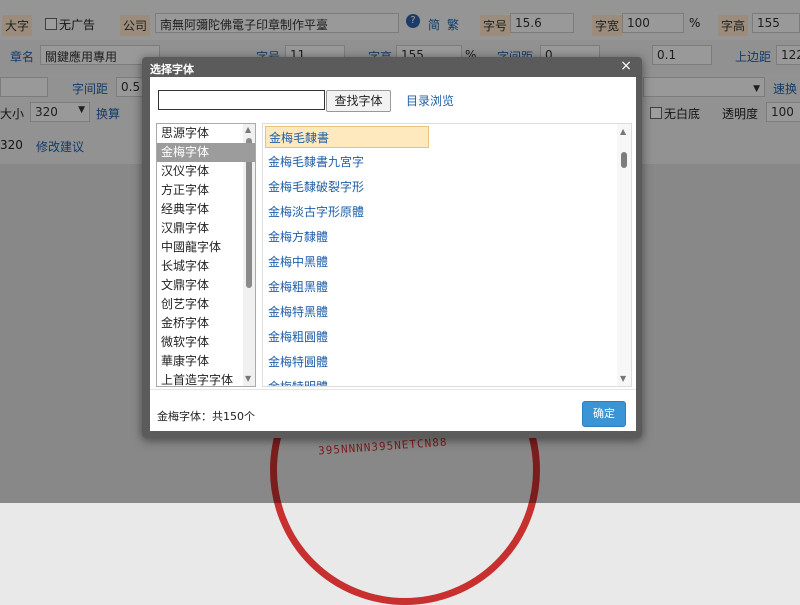 Image resolution: width=800 pixels, height=605 pixels. Describe the element at coordinates (206, 304) in the screenshot. I see `category-item: 创艺字体` at that location.